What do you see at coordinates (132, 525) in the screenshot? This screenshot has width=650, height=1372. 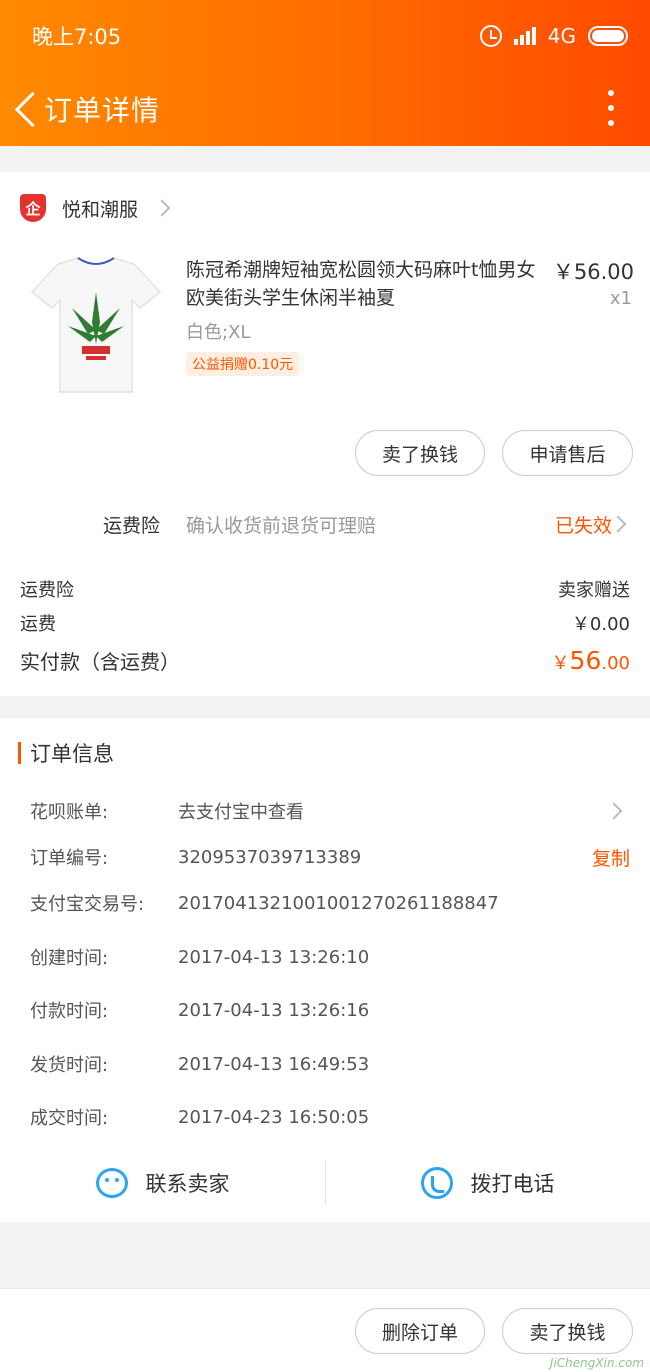 I see `insurance-label: 运费险` at bounding box center [132, 525].